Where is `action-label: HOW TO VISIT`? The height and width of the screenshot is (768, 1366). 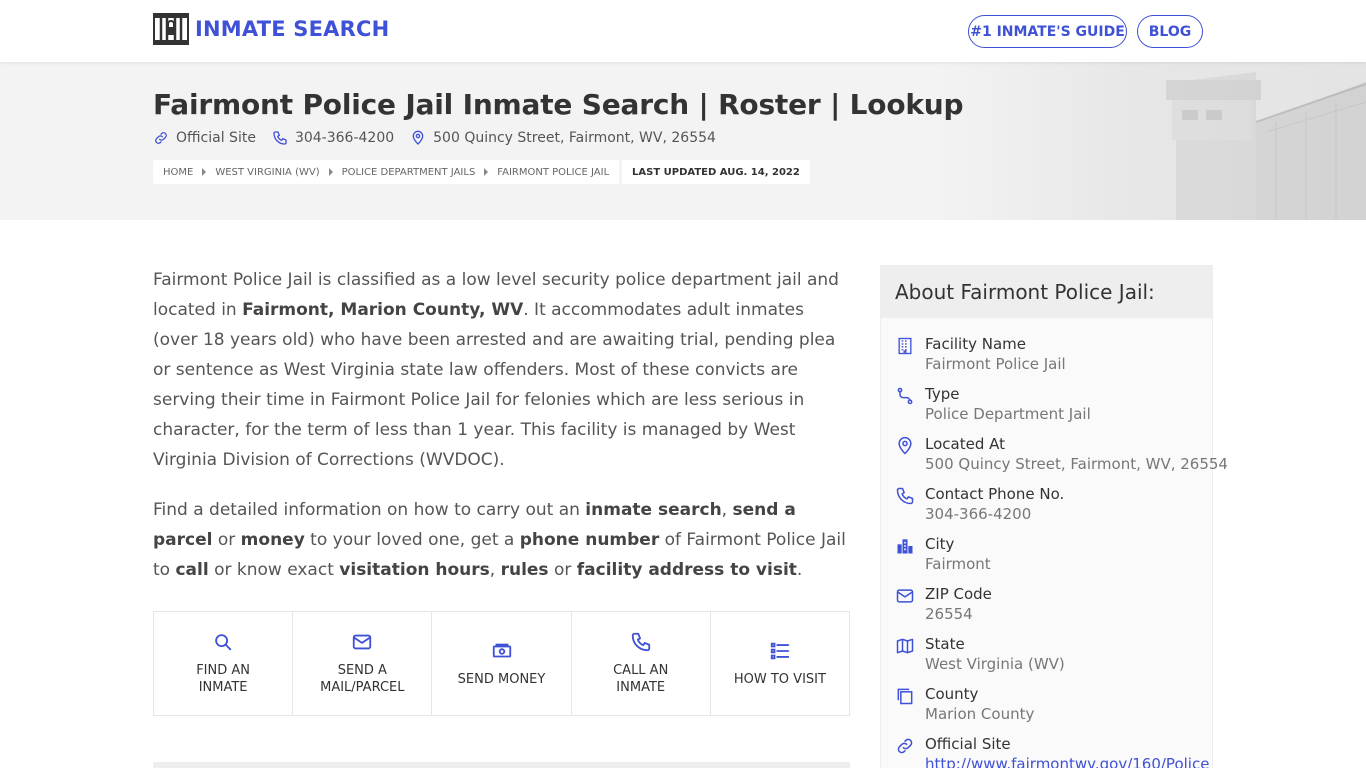
action-label: HOW TO VISIT is located at coordinates (779, 679).